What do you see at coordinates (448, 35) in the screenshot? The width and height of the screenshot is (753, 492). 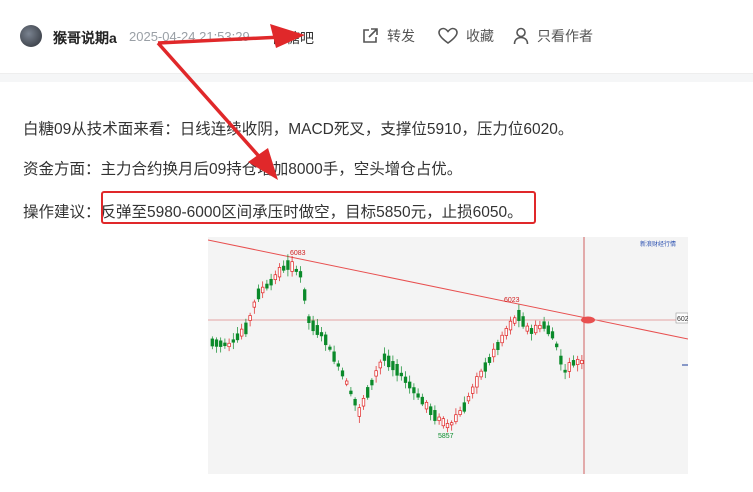 I see `heart-icon` at bounding box center [448, 35].